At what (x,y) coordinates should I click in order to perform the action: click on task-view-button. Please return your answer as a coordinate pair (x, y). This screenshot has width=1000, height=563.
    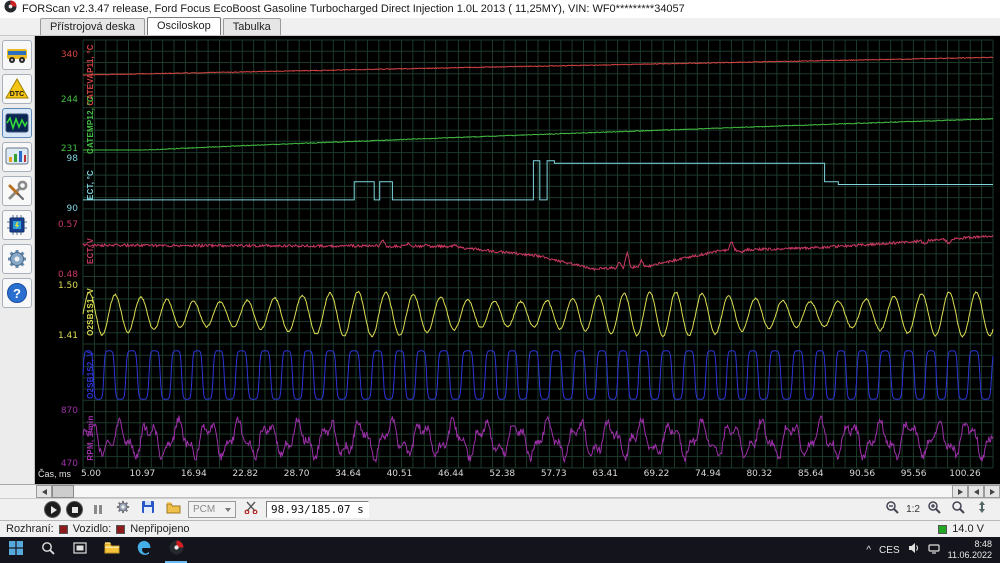
    Looking at the image, I should click on (80, 550).